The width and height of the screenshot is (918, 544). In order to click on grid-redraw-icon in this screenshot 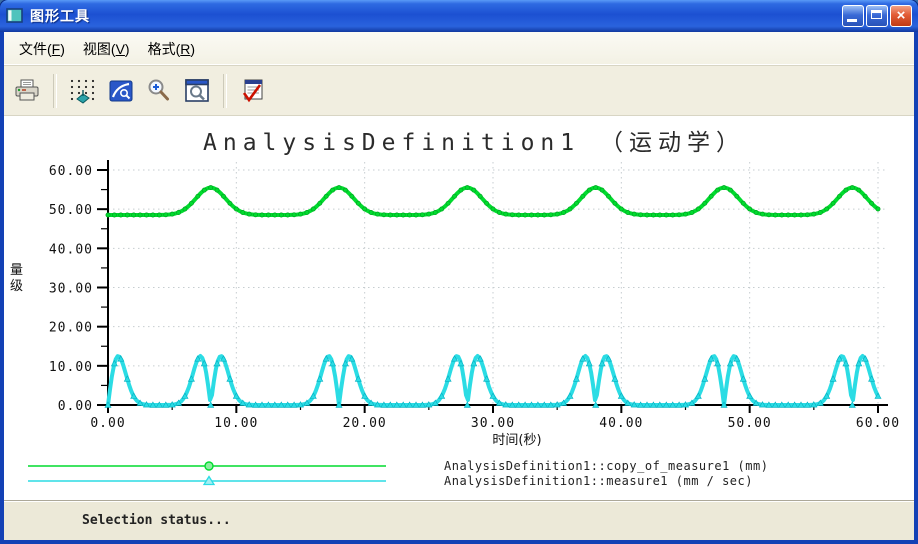, I will do `click(82, 91)`.